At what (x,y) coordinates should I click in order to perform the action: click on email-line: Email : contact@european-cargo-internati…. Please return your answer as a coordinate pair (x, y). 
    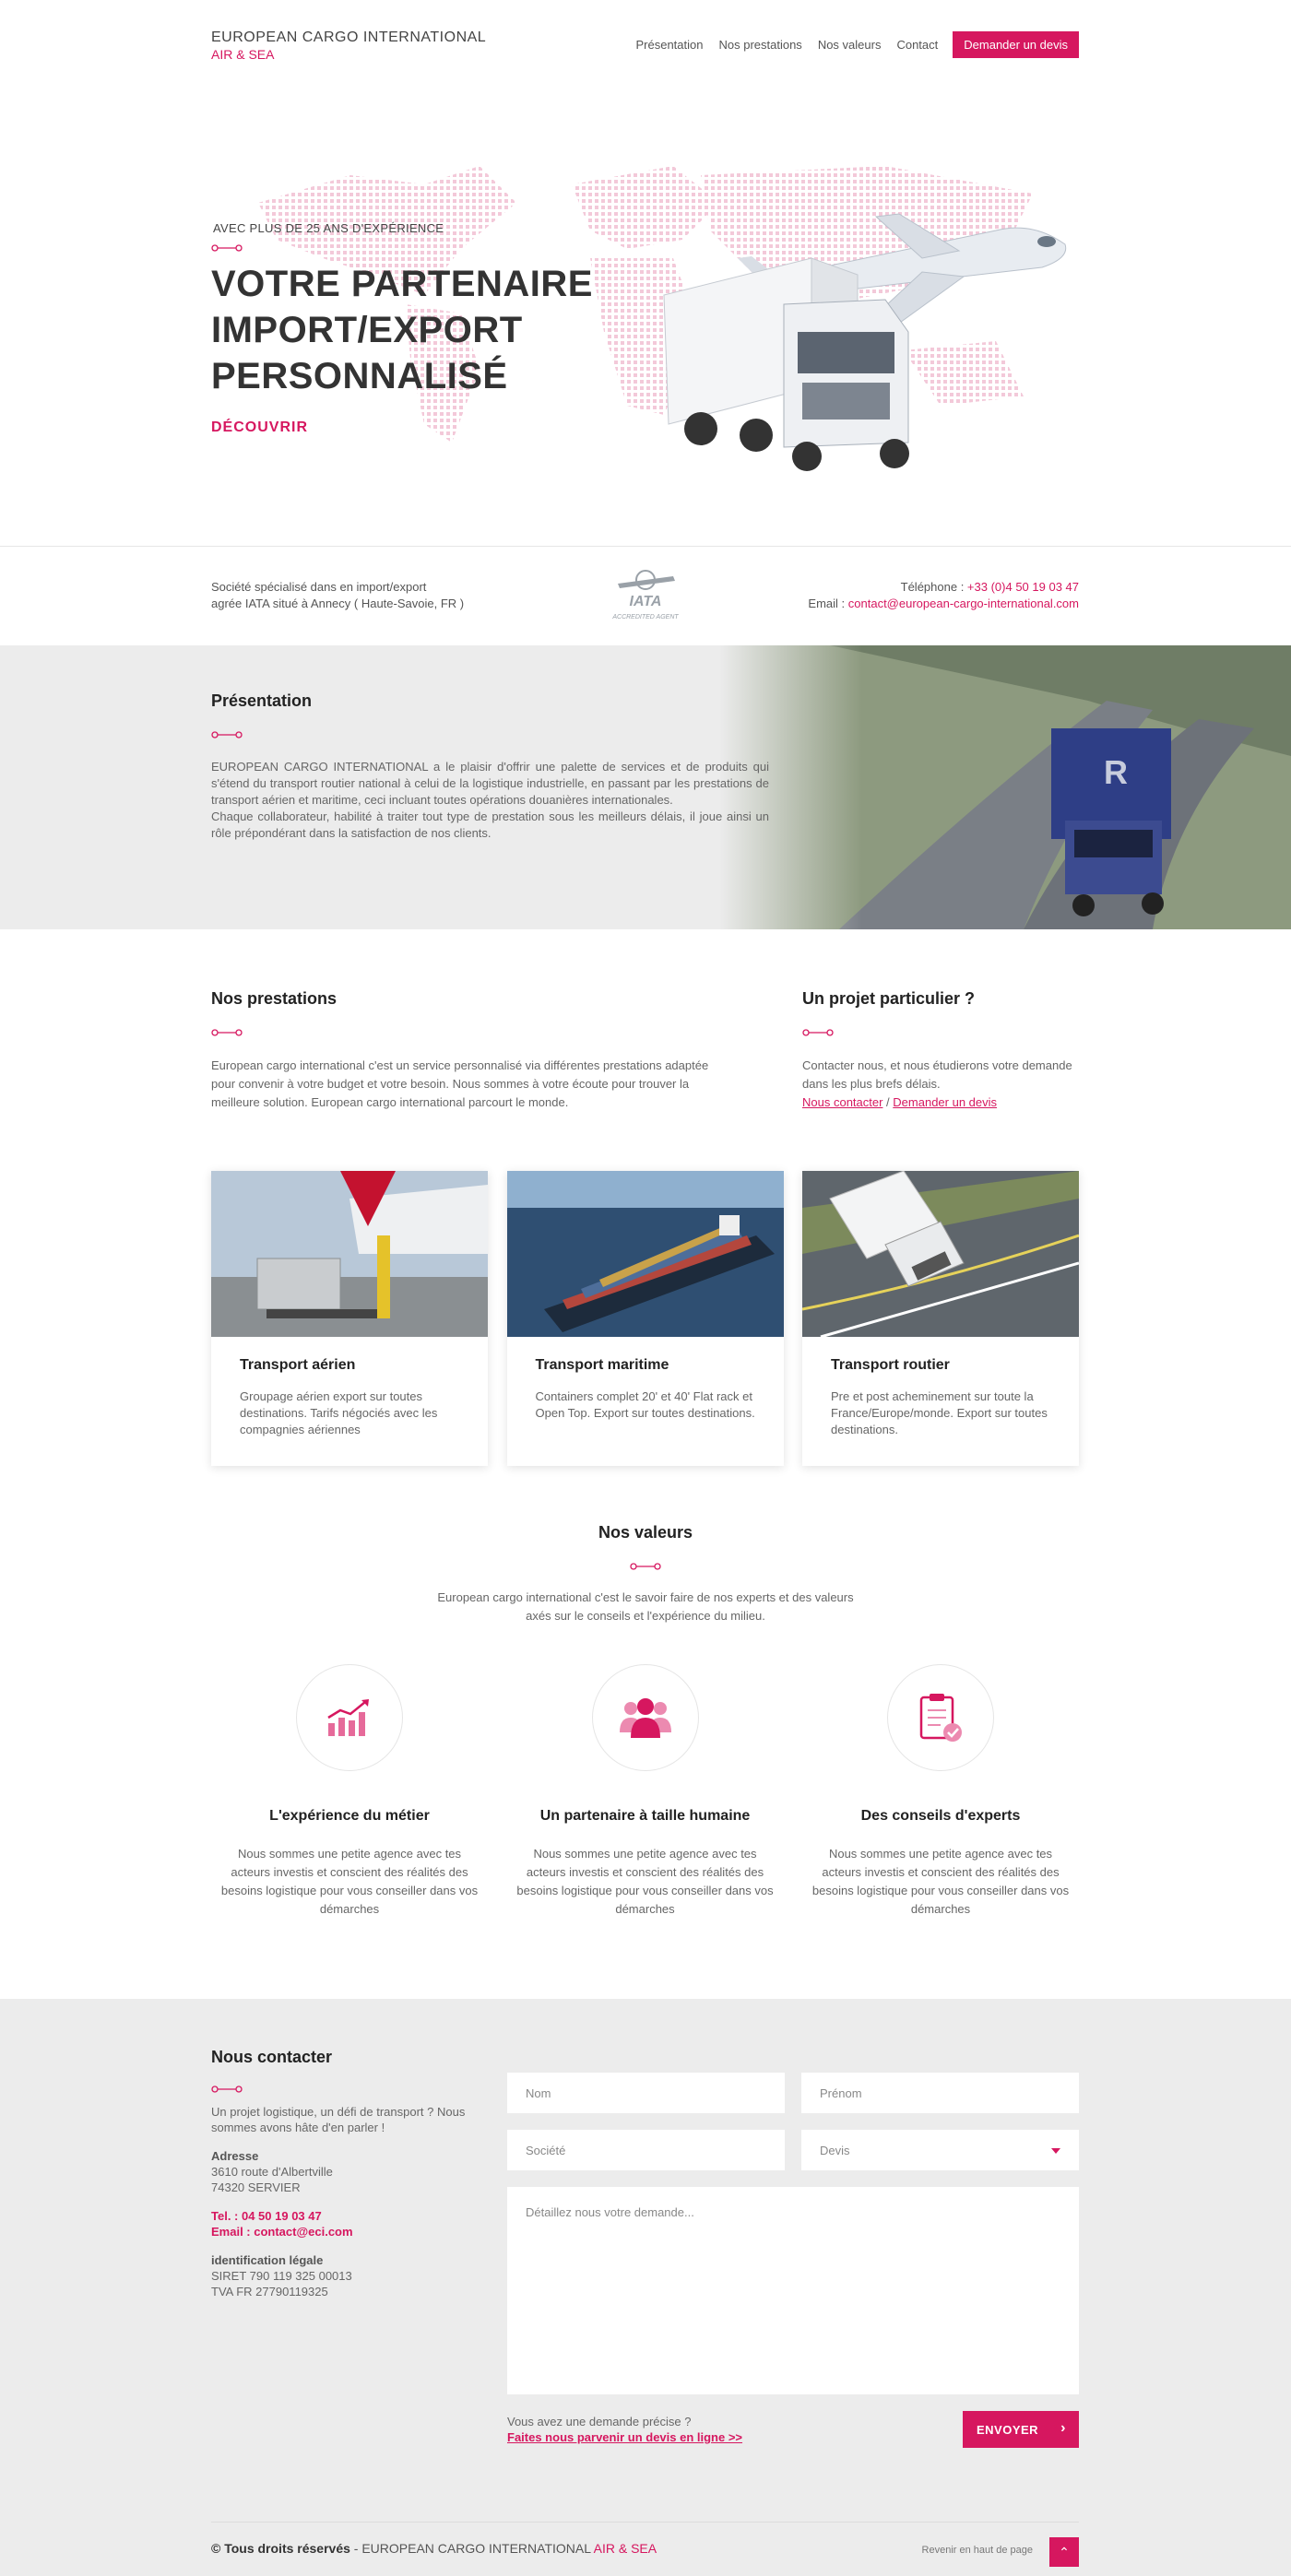
    Looking at the image, I should click on (943, 604).